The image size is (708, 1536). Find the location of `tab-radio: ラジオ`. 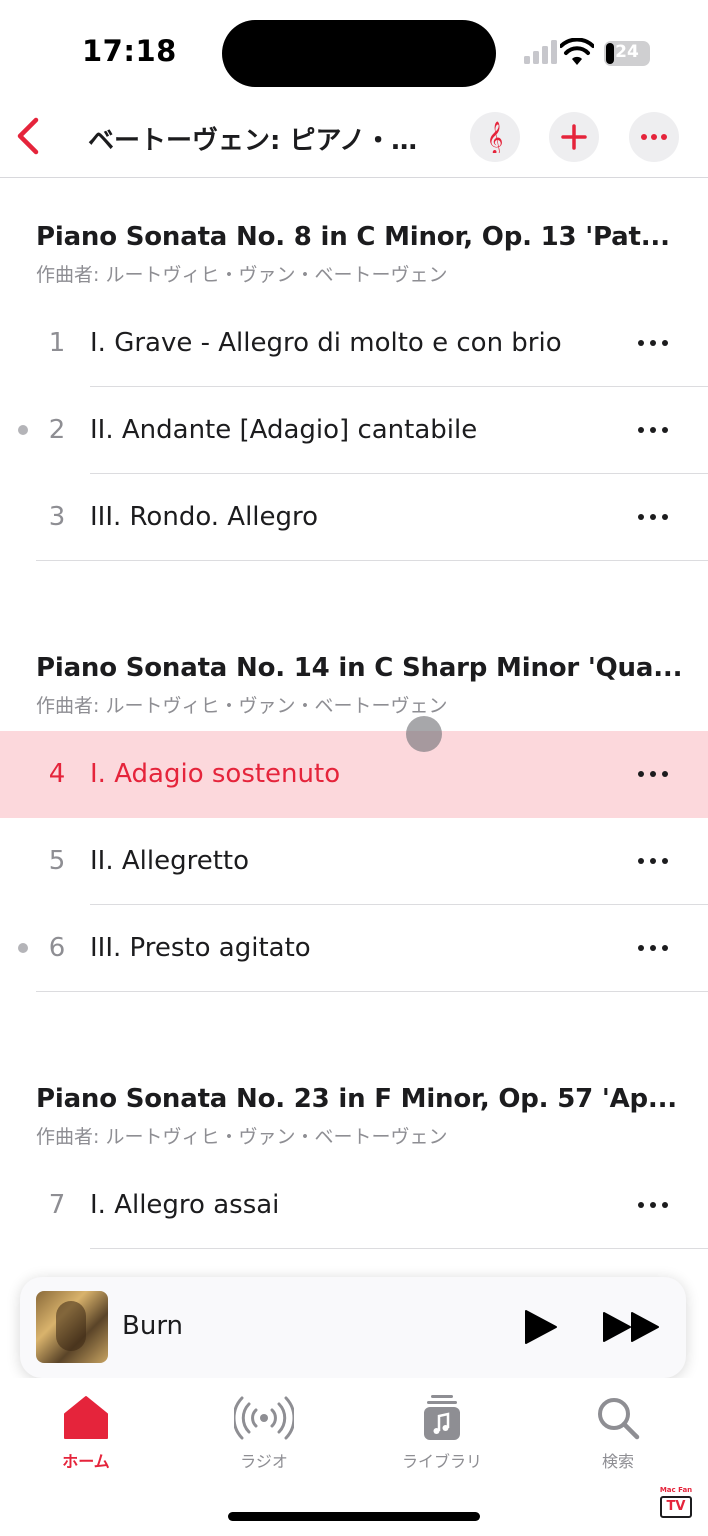

tab-radio: ラジオ is located at coordinates (264, 1433).